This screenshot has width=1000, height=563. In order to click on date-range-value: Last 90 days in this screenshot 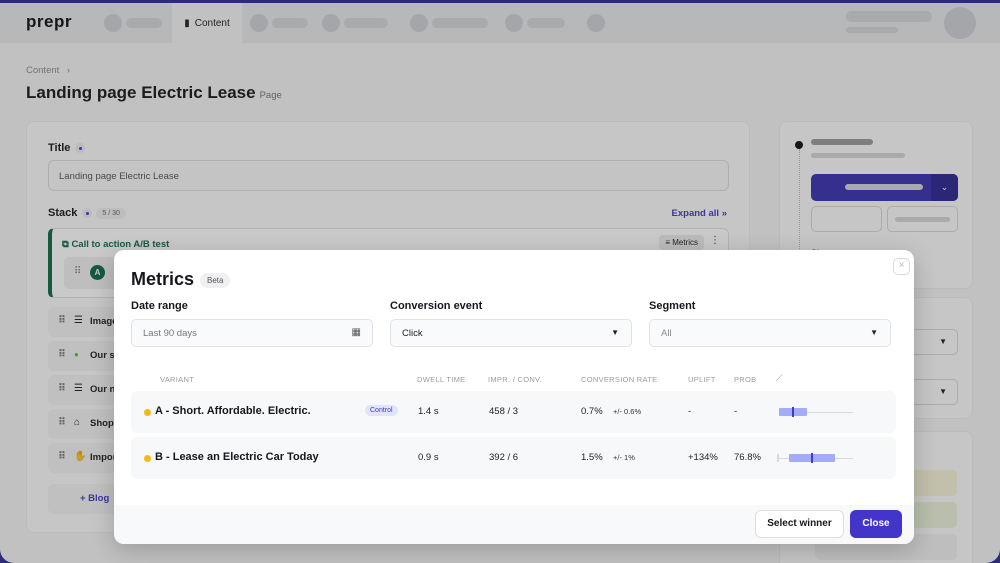, I will do `click(170, 333)`.